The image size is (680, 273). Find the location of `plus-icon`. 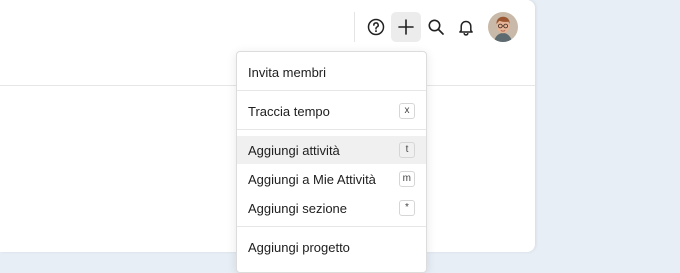

plus-icon is located at coordinates (406, 27).